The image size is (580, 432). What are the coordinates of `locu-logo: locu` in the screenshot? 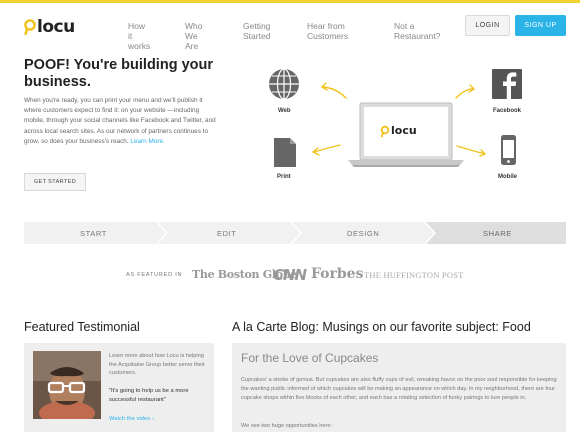 It's located at (49, 27).